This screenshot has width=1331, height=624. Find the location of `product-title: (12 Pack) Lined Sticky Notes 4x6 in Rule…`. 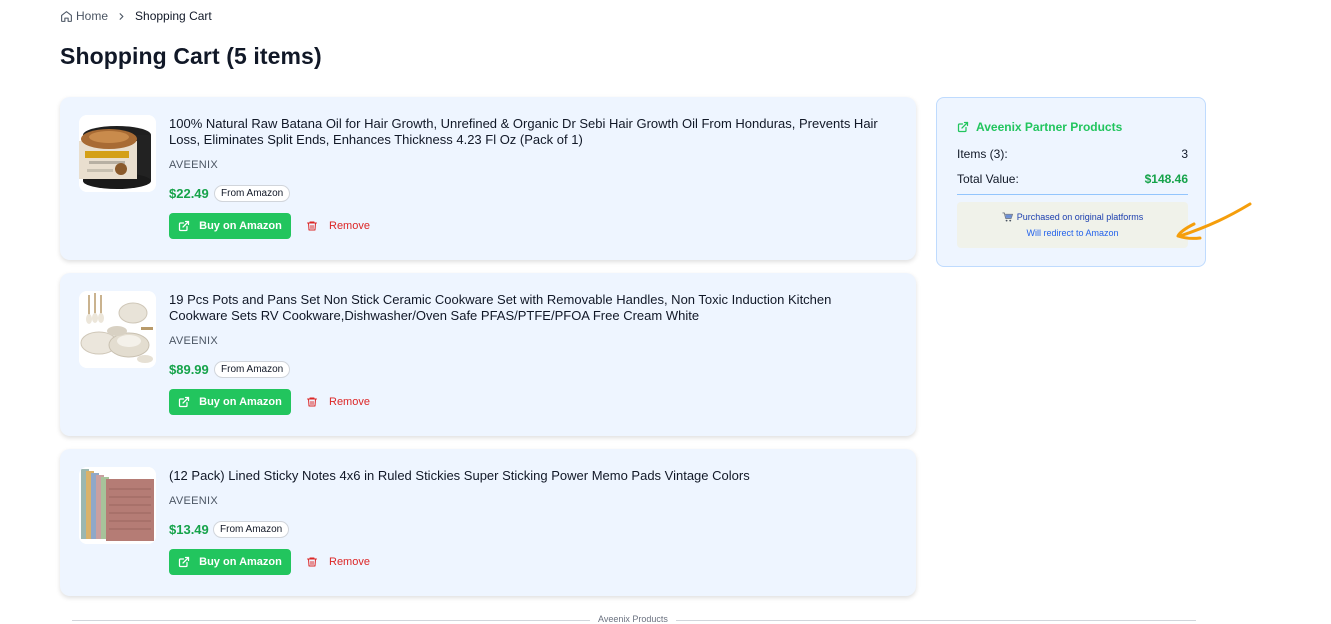

product-title: (12 Pack) Lined Sticky Notes 4x6 in Rule… is located at coordinates (529, 476).